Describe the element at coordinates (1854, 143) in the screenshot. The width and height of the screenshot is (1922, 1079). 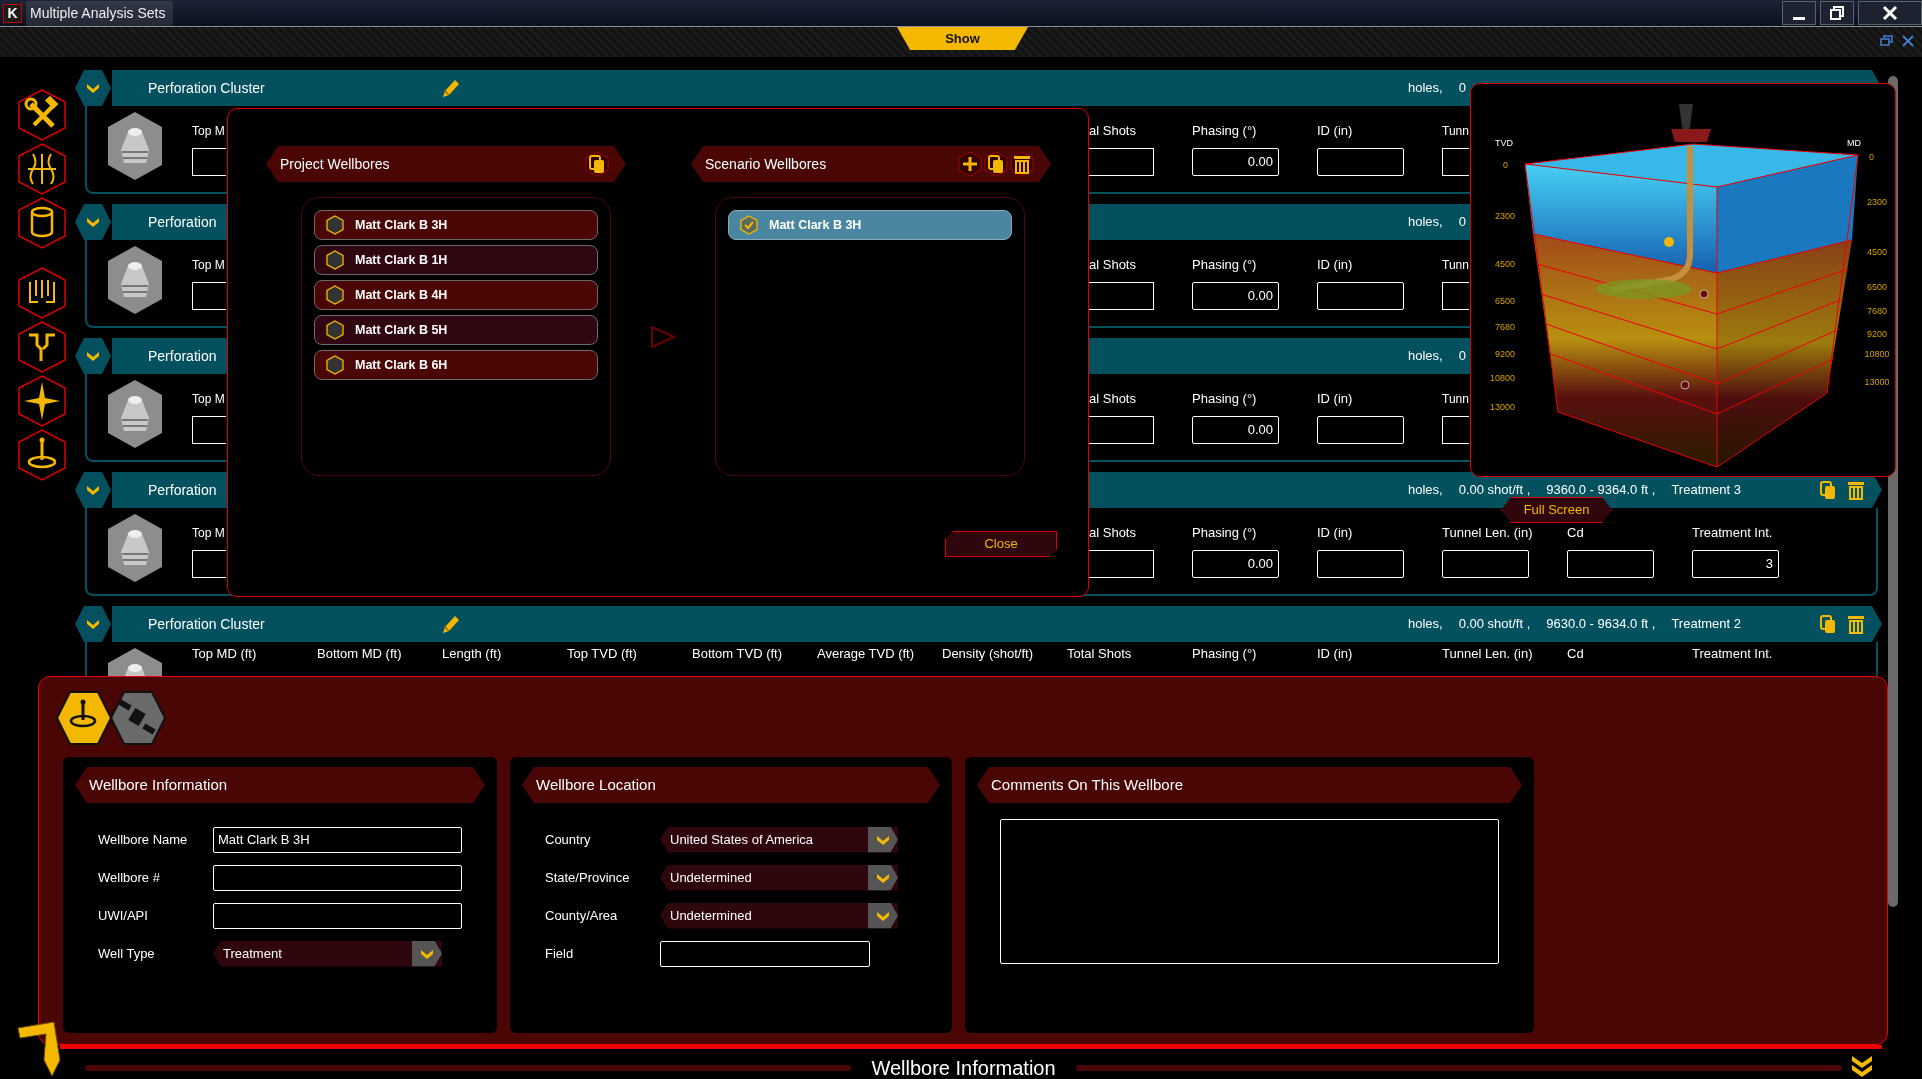
I see `axis-title: MD` at that location.